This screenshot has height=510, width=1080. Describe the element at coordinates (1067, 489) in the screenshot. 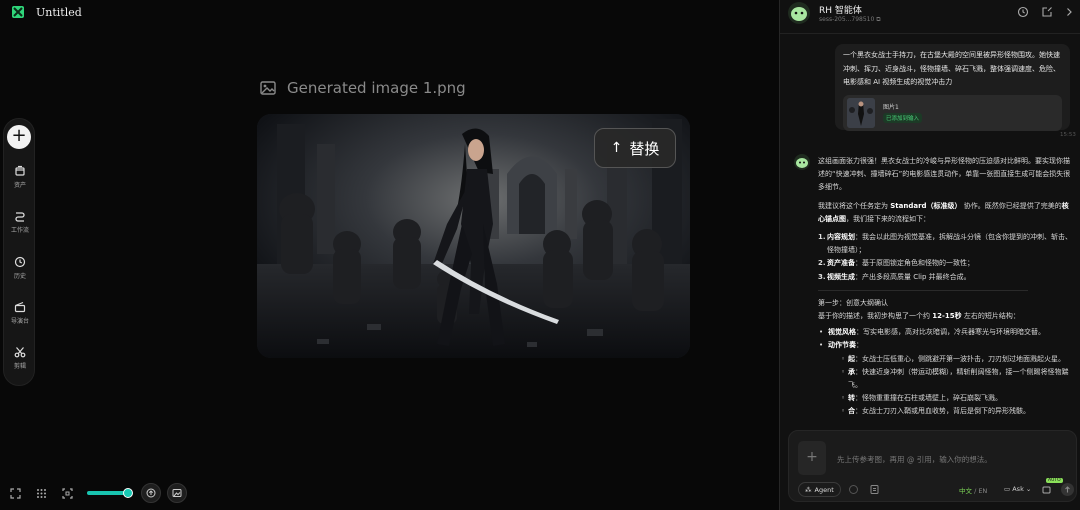

I see `send-button` at that location.